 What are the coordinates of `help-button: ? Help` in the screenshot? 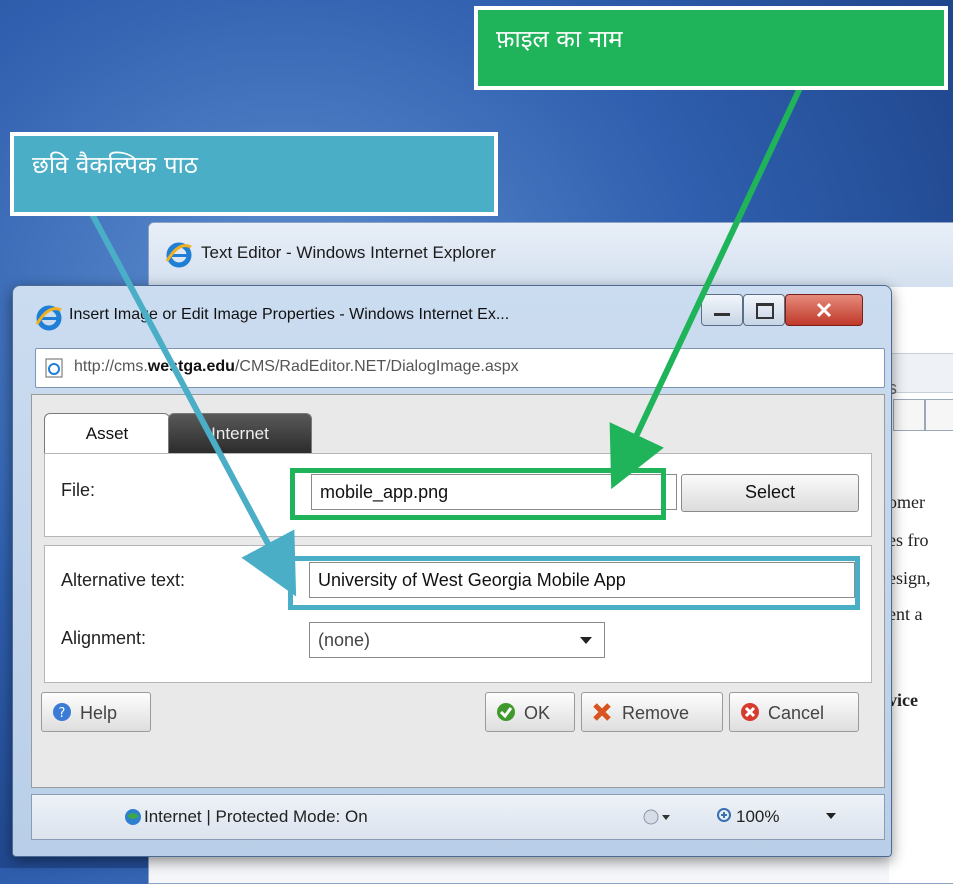 It's located at (96, 712).